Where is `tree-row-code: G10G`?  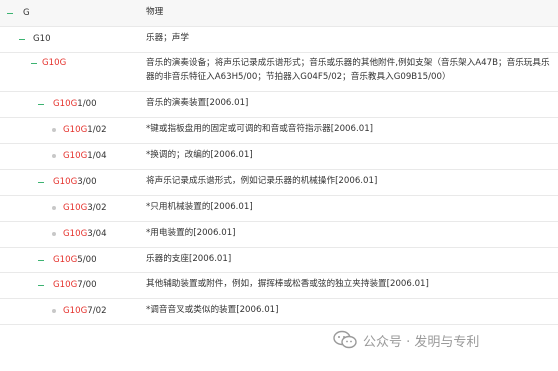
tree-row-code: G10G is located at coordinates (54, 63).